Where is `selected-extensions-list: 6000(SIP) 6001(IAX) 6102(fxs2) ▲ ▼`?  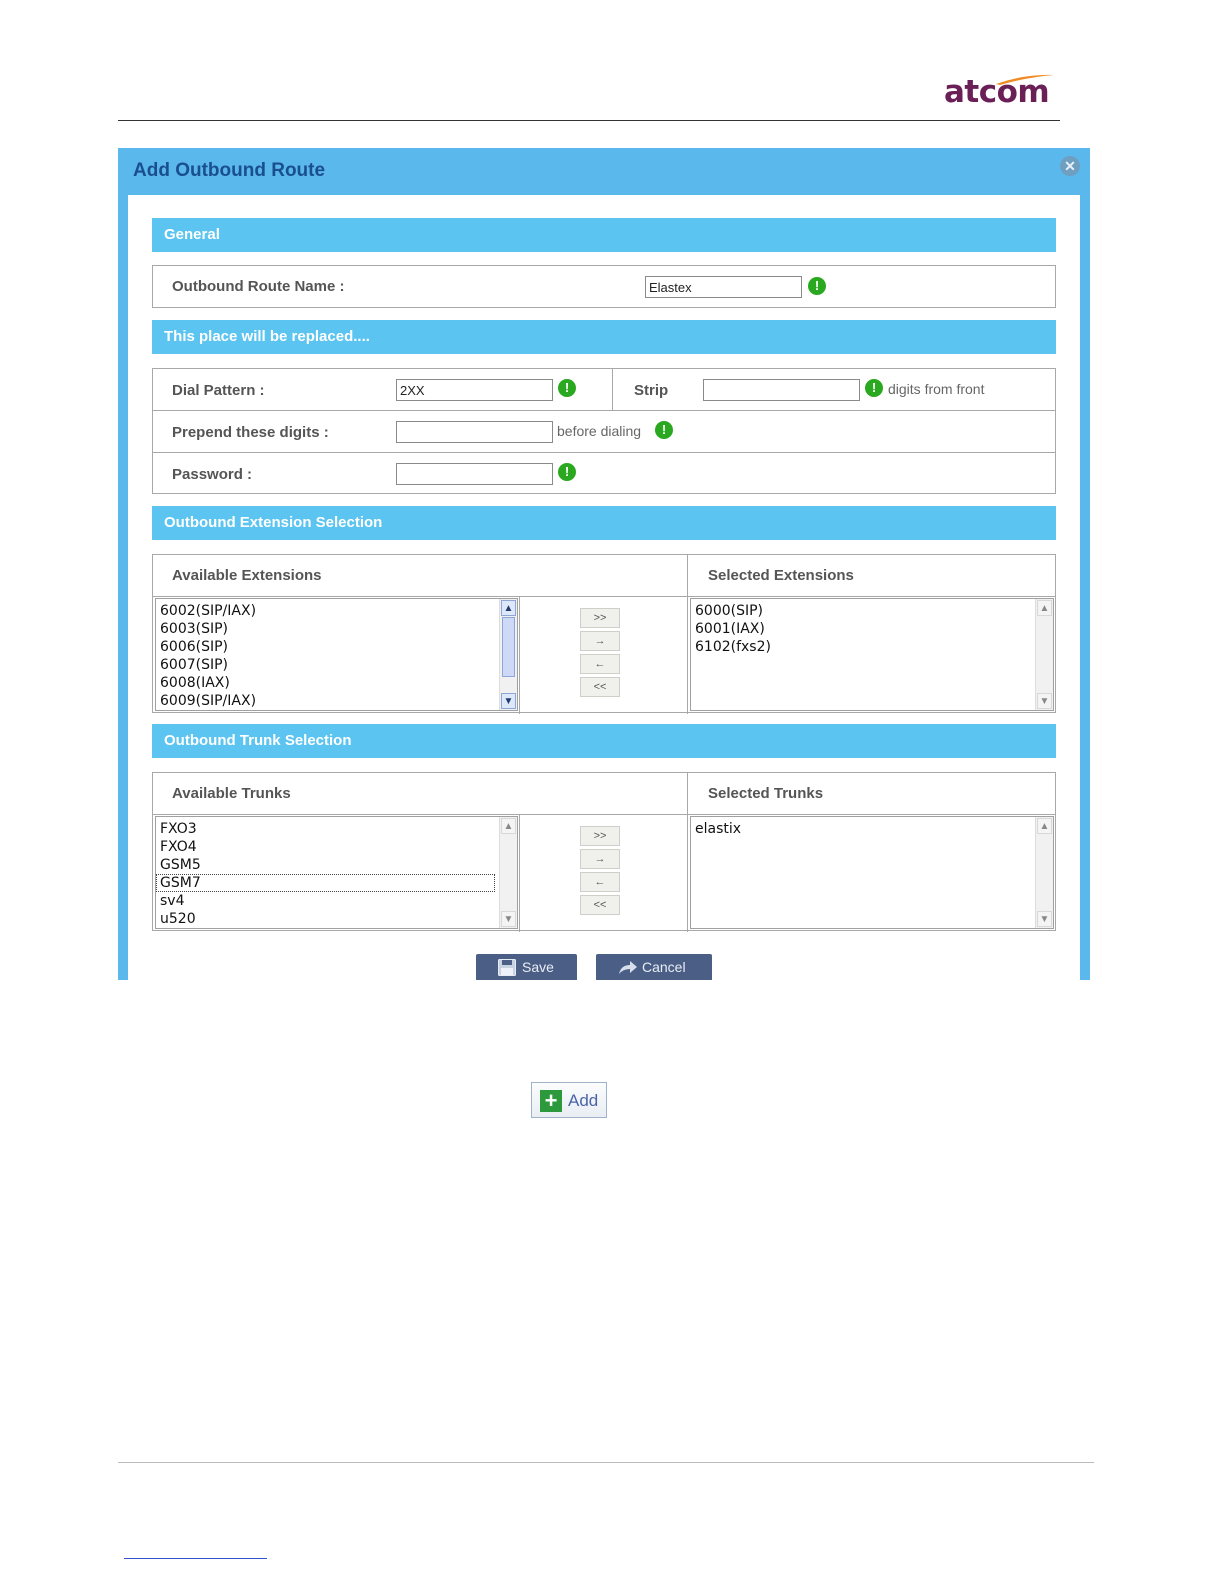 selected-extensions-list: 6000(SIP) 6001(IAX) 6102(fxs2) ▲ ▼ is located at coordinates (872, 654).